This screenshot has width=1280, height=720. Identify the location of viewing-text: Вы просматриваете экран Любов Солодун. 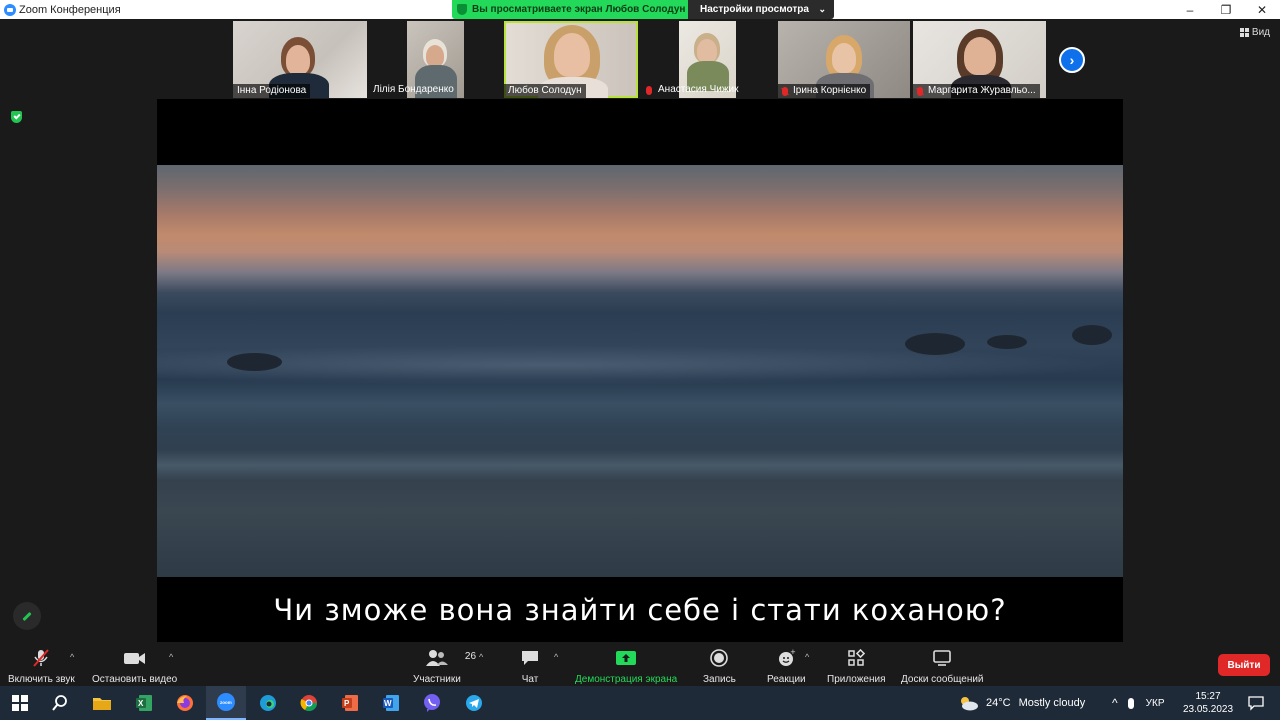
(579, 9).